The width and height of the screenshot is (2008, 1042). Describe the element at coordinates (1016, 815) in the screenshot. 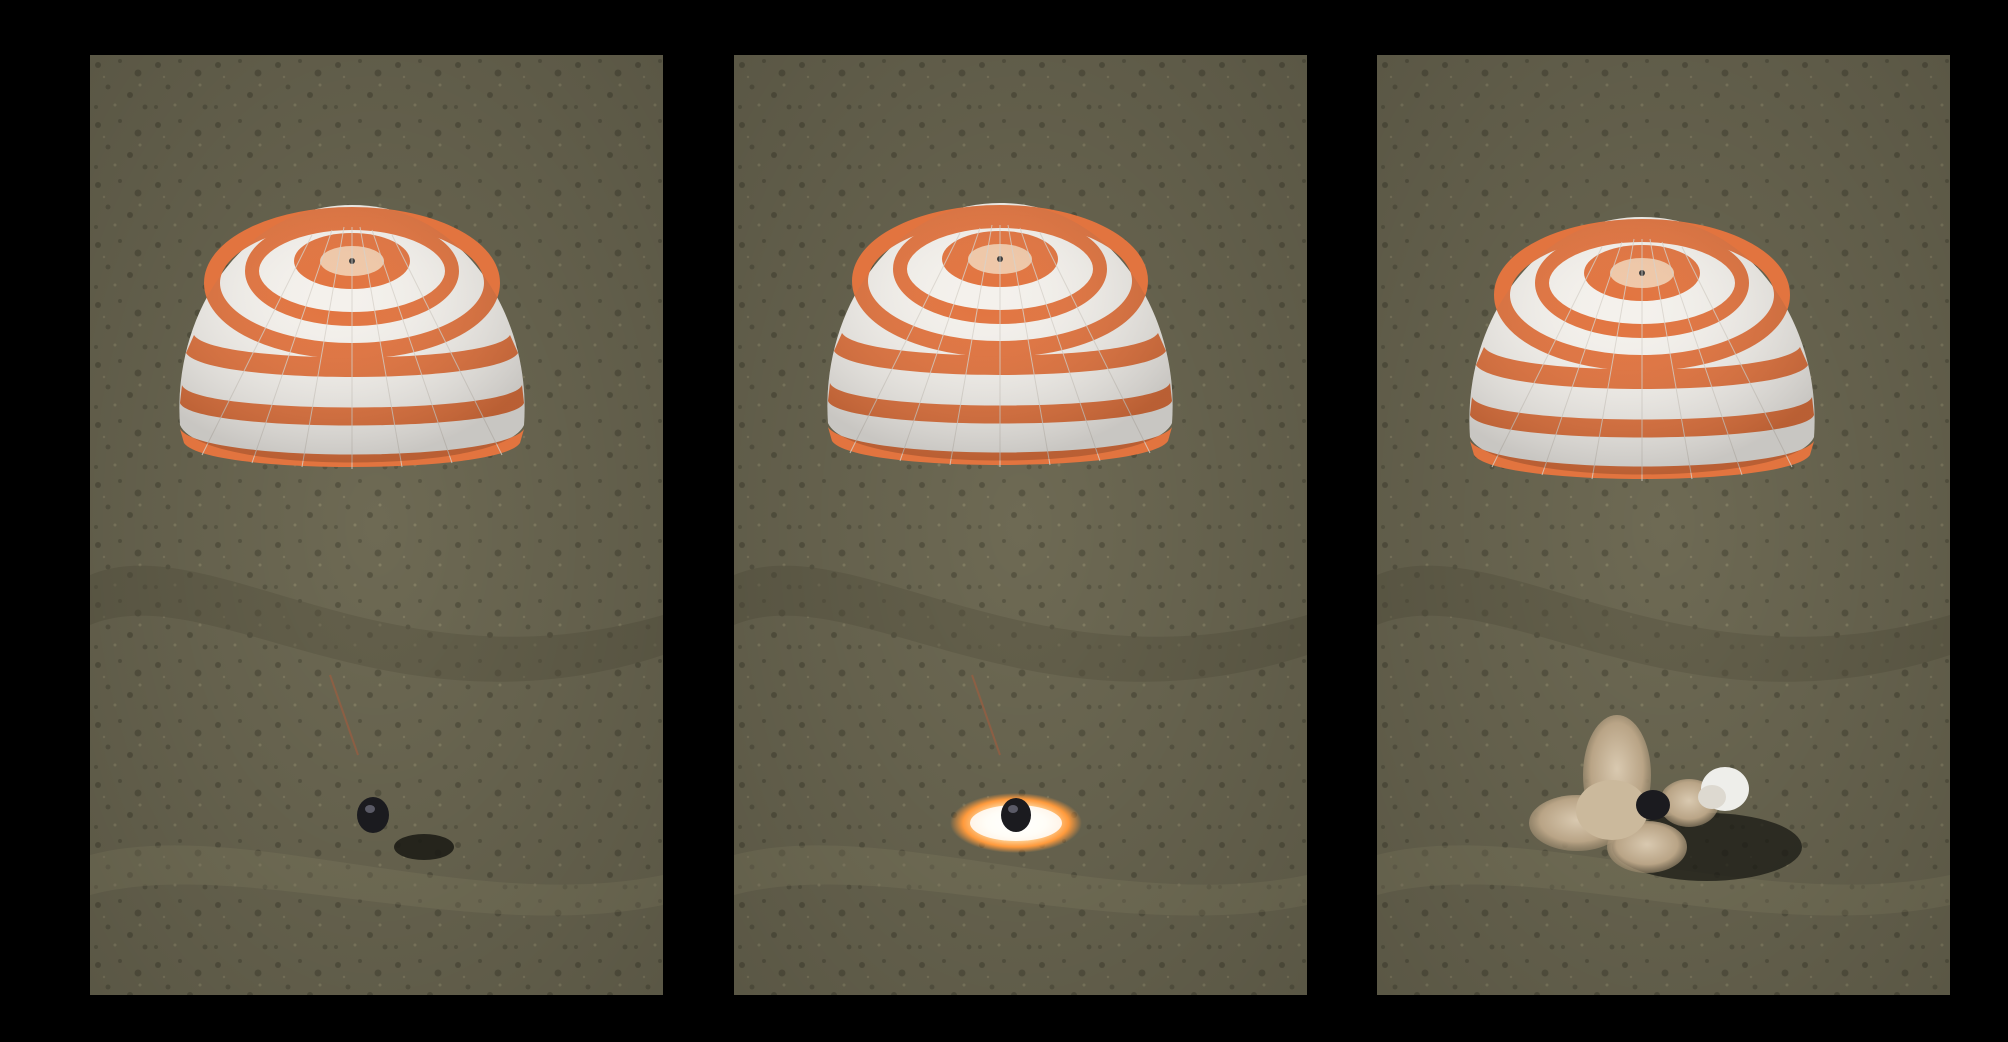

I see `landing-capsule` at that location.